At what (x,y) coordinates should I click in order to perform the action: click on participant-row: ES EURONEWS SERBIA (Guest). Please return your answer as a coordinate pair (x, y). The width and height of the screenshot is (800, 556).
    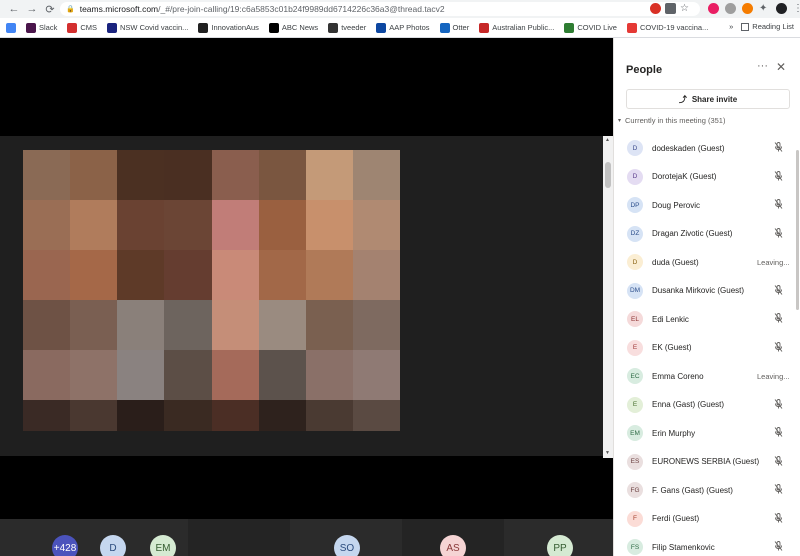
    Looking at the image, I should click on (707, 462).